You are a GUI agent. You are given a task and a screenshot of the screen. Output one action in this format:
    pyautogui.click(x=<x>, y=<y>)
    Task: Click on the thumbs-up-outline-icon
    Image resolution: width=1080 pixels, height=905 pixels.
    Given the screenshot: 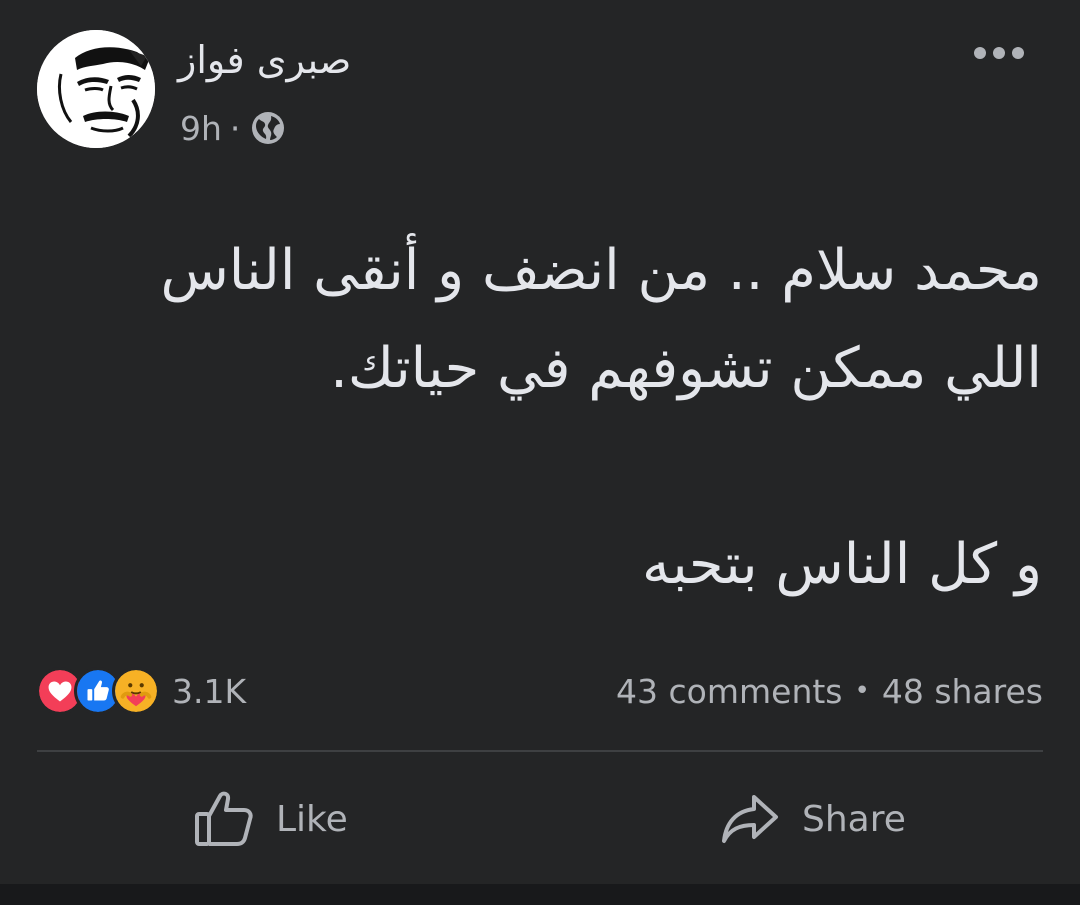 What is the action you would take?
    pyautogui.click(x=224, y=818)
    